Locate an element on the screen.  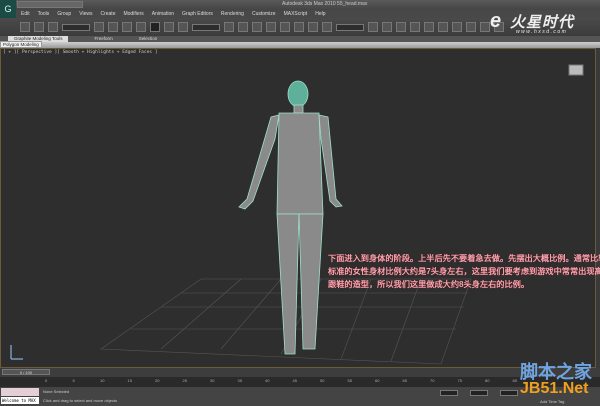
select-object-icon is located at coordinates (99, 27).